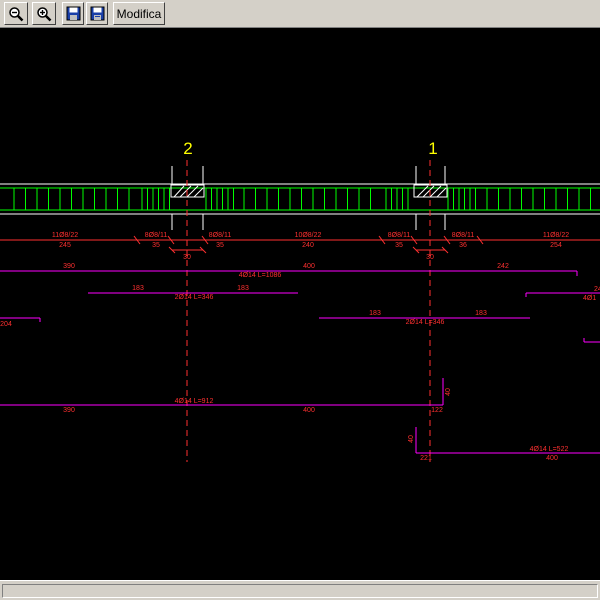 This screenshot has height=600, width=600. Describe the element at coordinates (437, 410) in the screenshot. I see `rebar-segment-length: 122` at that location.